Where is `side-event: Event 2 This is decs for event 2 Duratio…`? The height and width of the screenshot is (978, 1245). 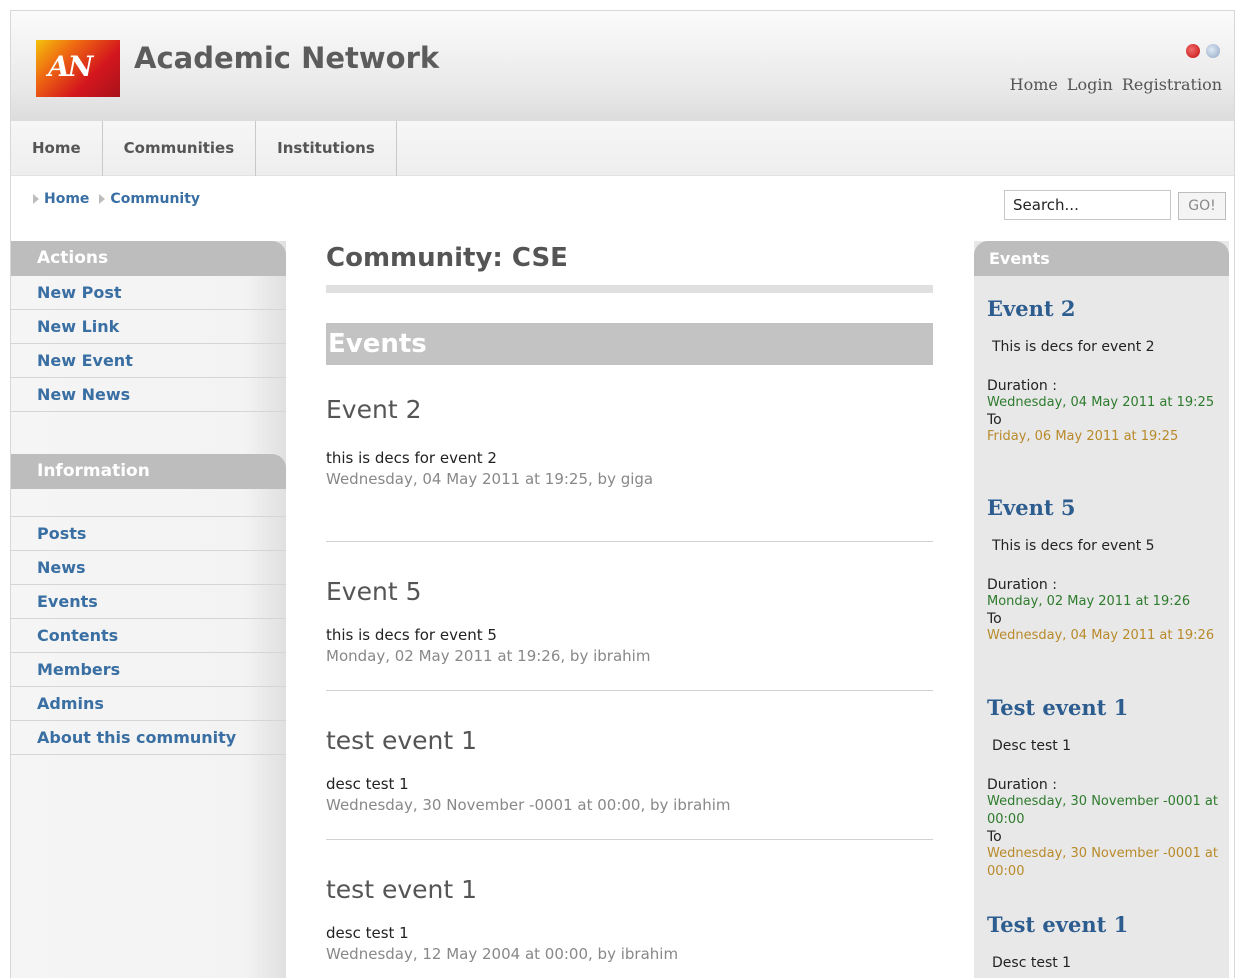
side-event: Event 2 This is decs for event 2 Duratio… is located at coordinates (1104, 371).